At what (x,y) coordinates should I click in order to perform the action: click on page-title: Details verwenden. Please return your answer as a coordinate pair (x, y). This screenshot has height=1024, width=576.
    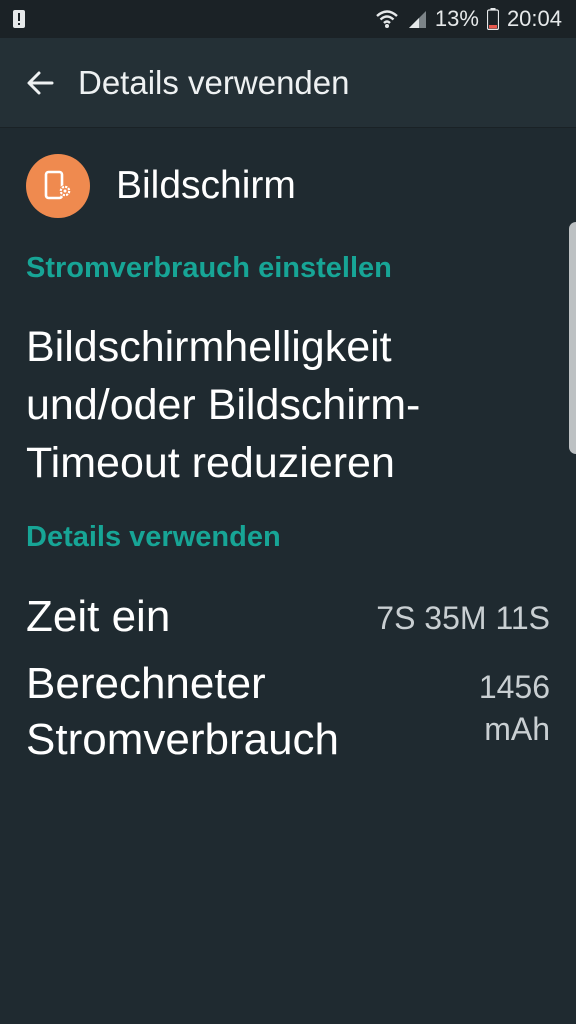
    Looking at the image, I should click on (214, 82).